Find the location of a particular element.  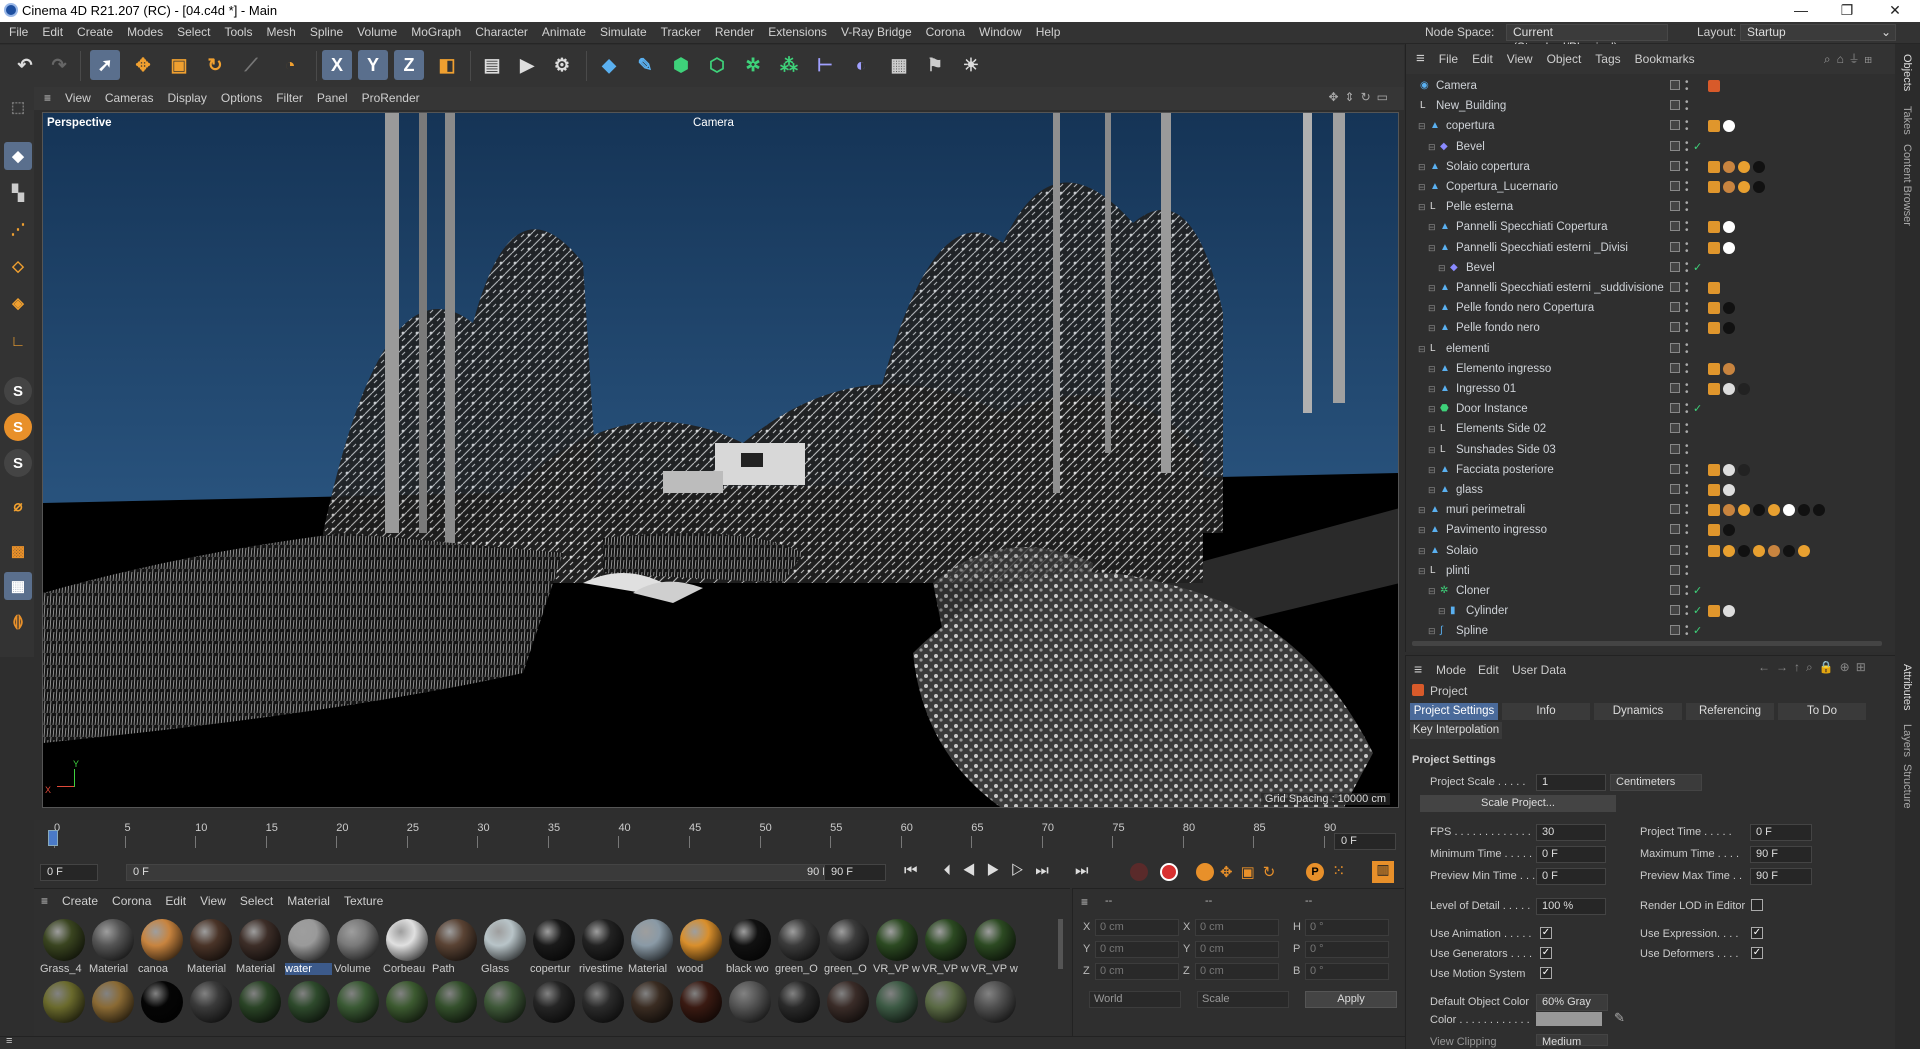

object-menu-view: View is located at coordinates (1520, 59).